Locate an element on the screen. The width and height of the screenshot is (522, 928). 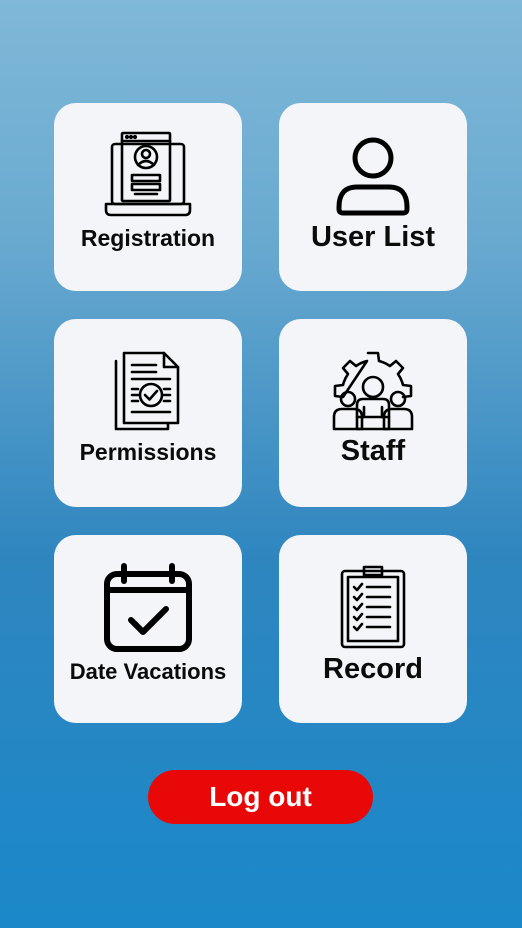
staff-gear-icon is located at coordinates (373, 392).